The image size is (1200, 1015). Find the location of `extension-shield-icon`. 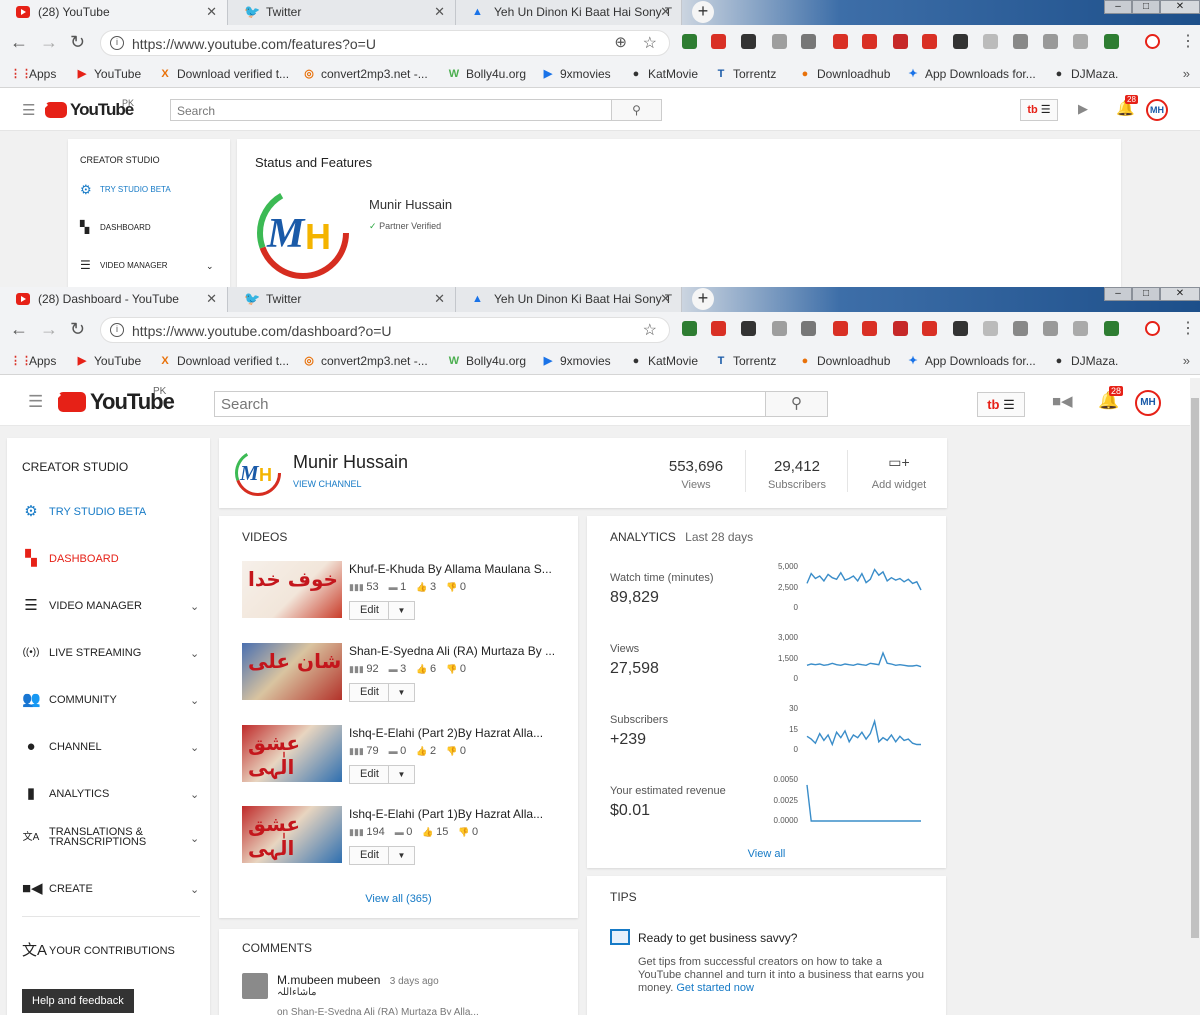

extension-shield-icon is located at coordinates (990, 328).